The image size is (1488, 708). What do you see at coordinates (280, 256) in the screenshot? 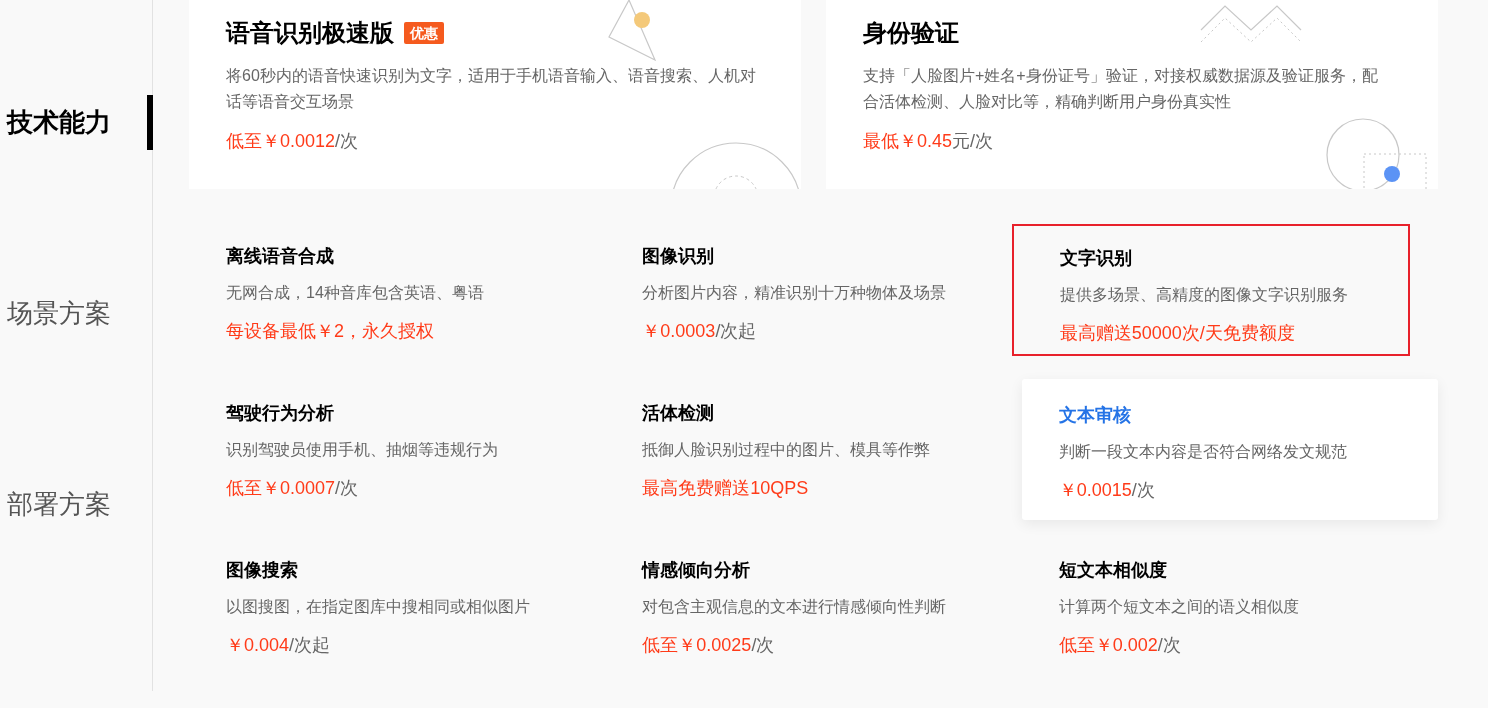
I see `product-title: 离线语音合成` at bounding box center [280, 256].